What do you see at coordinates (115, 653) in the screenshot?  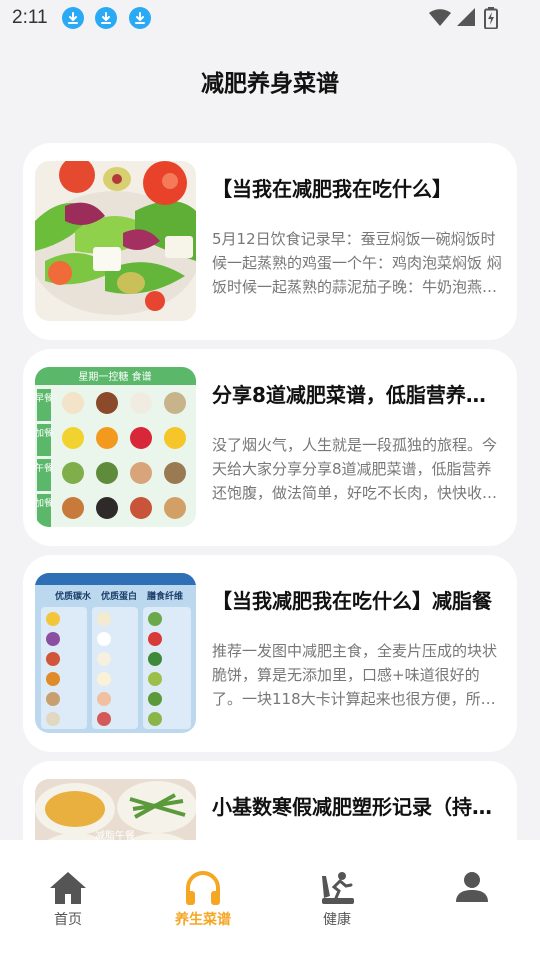 I see `recipe-thumbnail: 优质碳水 优质蛋白 膳食纤维` at bounding box center [115, 653].